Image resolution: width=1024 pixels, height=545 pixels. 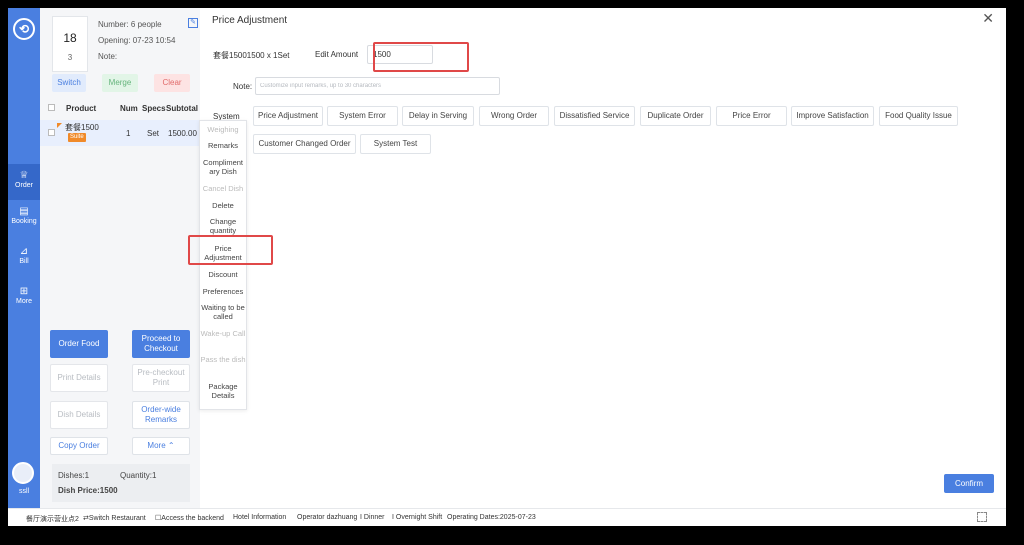 What do you see at coordinates (108, 56) in the screenshot?
I see `note-info: Note:` at bounding box center [108, 56].